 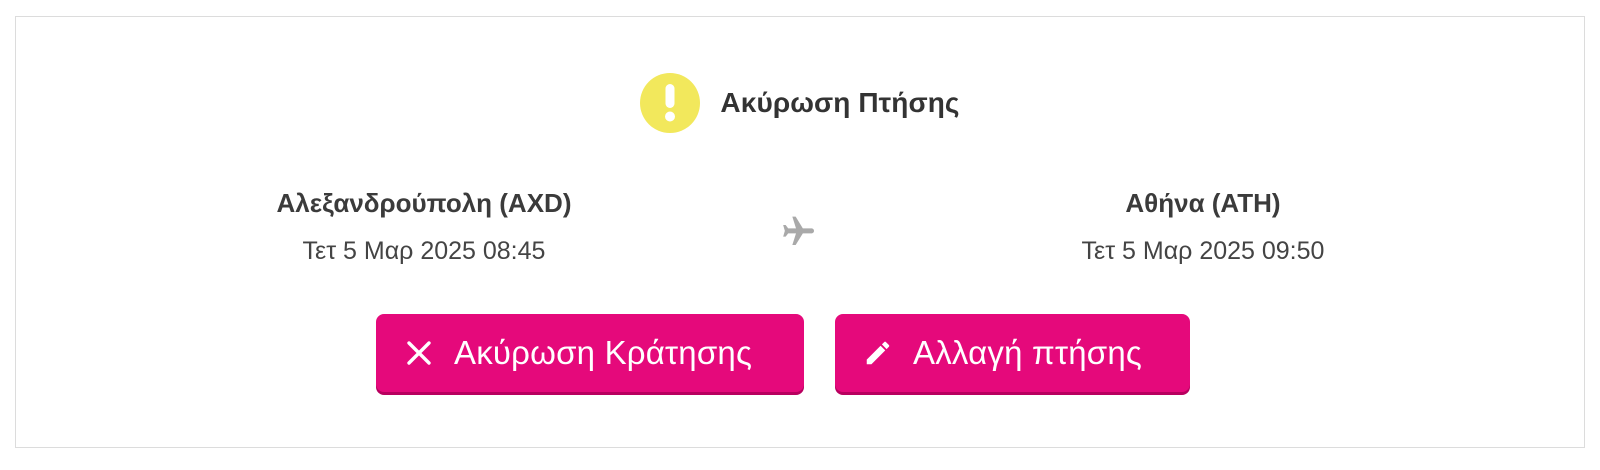 I want to click on pencil-icon, so click(x=878, y=353).